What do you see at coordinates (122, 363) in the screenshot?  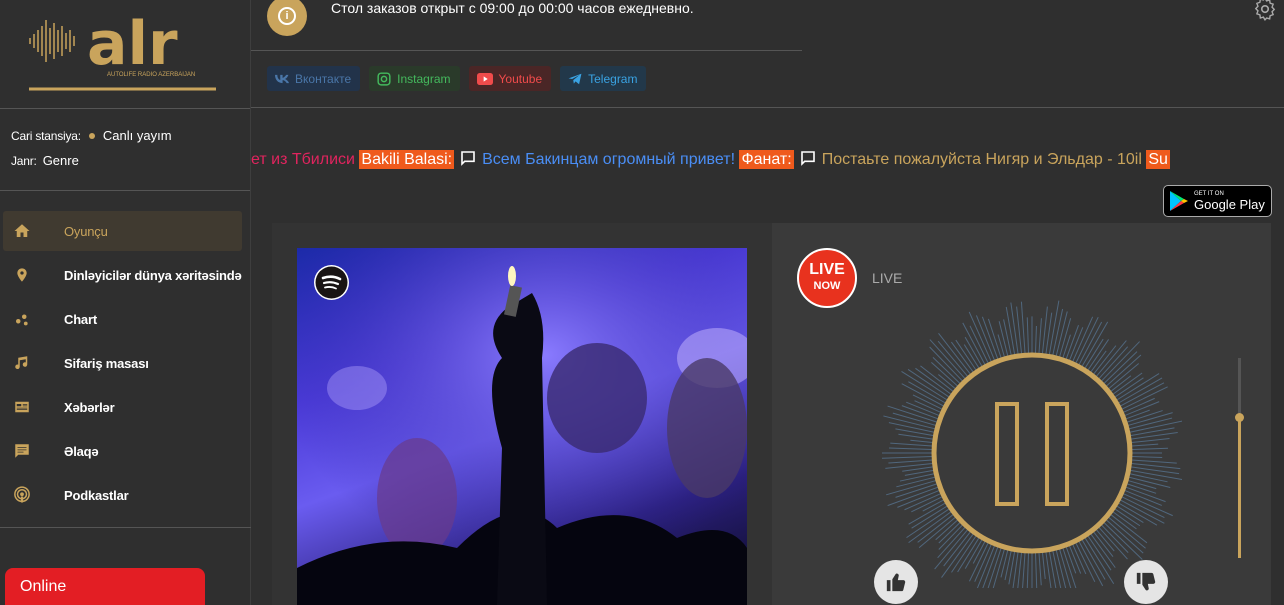 I see `sidebar-item-sifaris: Sifariş masası` at bounding box center [122, 363].